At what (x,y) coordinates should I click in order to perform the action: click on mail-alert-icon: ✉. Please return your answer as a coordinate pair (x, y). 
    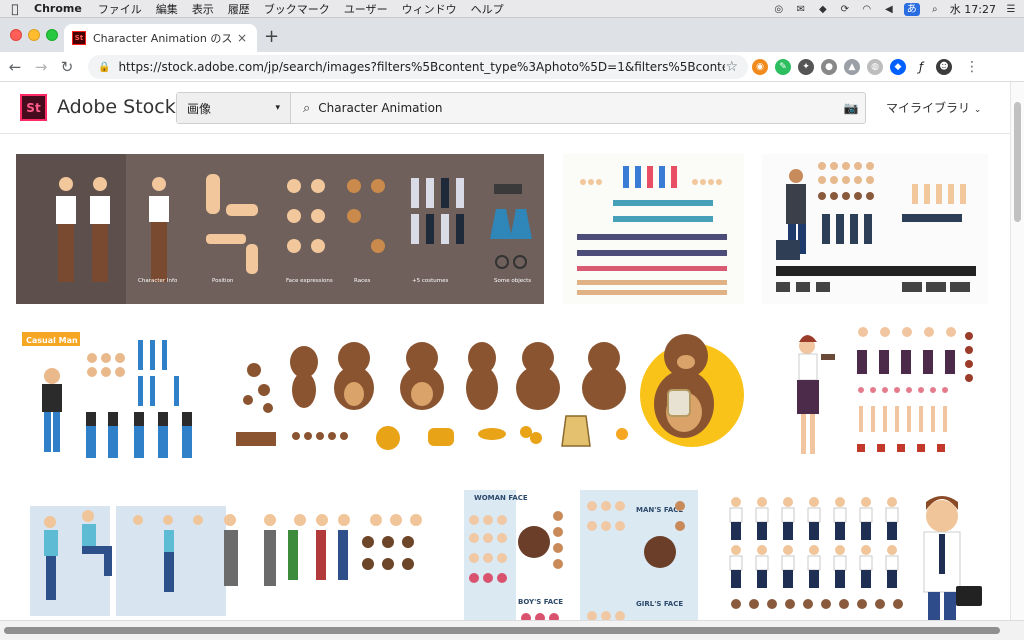
    Looking at the image, I should click on (801, 9).